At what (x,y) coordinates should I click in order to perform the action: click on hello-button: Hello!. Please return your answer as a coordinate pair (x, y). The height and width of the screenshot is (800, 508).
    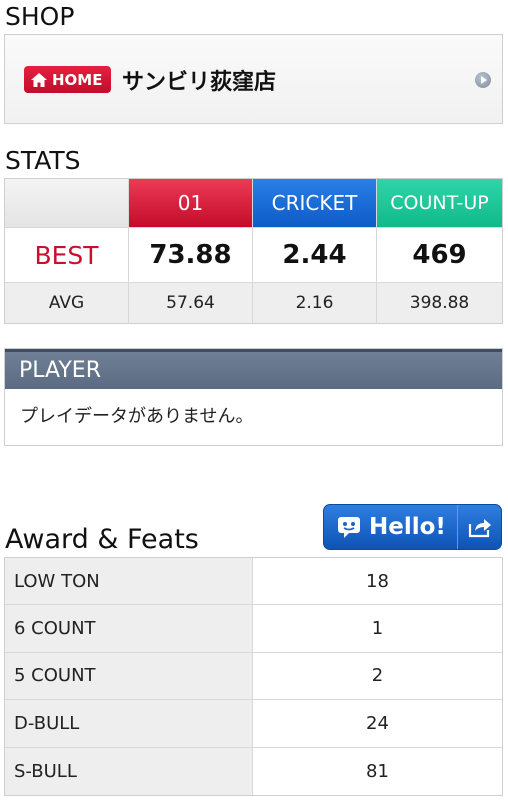
    Looking at the image, I should click on (412, 527).